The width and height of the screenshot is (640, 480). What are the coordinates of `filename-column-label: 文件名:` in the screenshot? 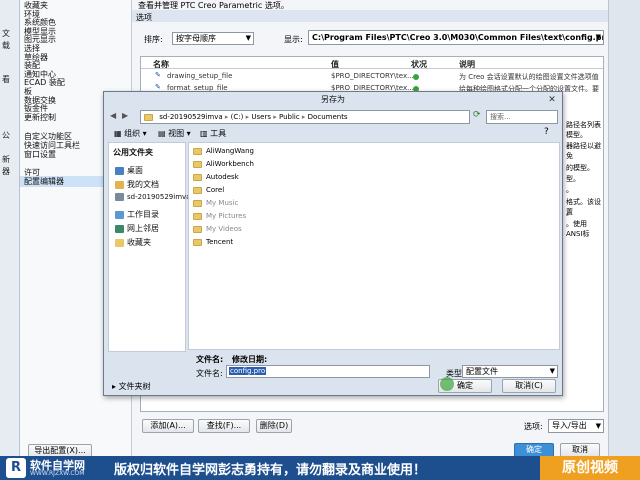 It's located at (210, 359).